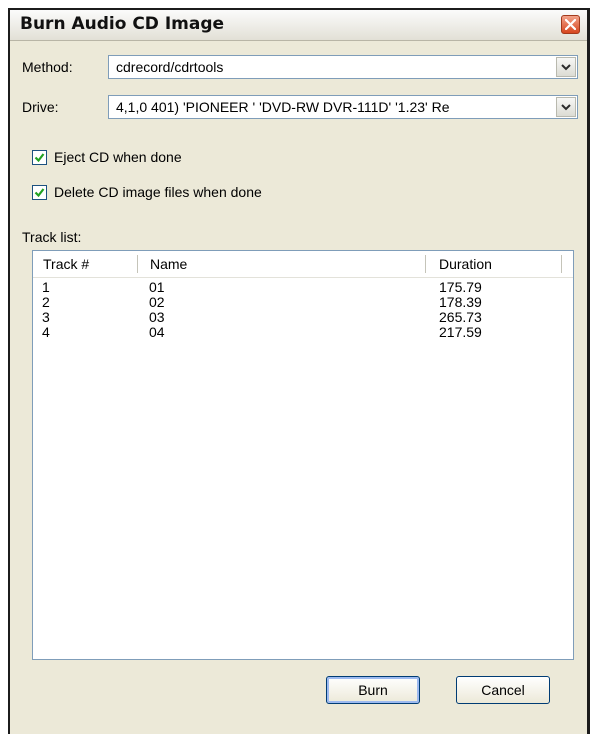 The height and width of the screenshot is (734, 590). What do you see at coordinates (157, 287) in the screenshot?
I see `track-name: 01` at bounding box center [157, 287].